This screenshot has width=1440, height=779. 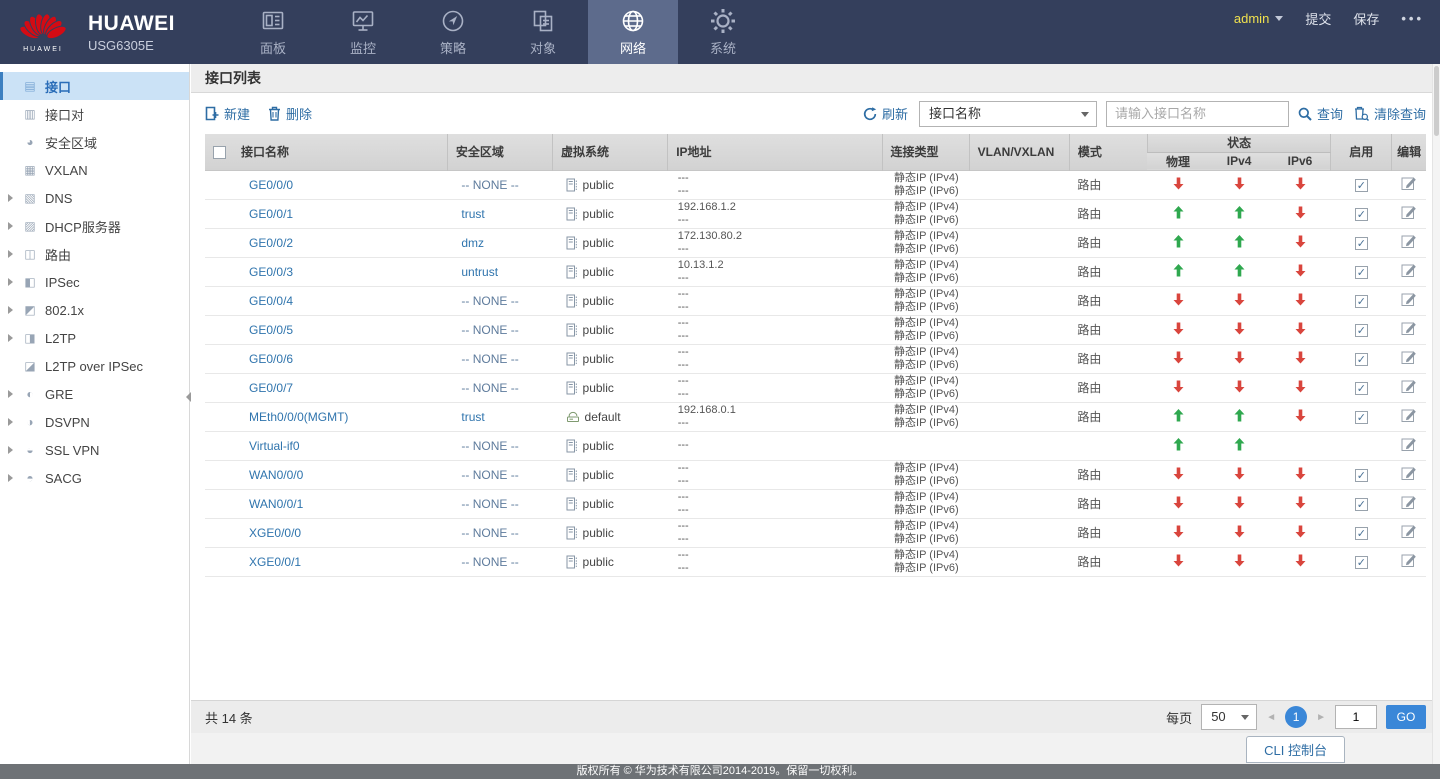 I want to click on cli-console-button: CLI 控制台, so click(x=1295, y=749).